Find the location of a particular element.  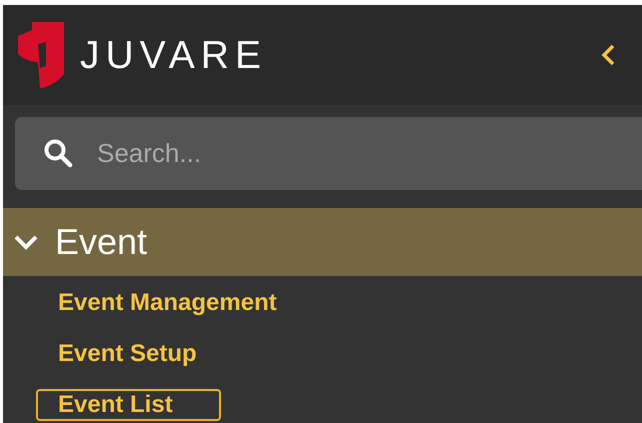

menu-item: Event Setup is located at coordinates (140, 354).